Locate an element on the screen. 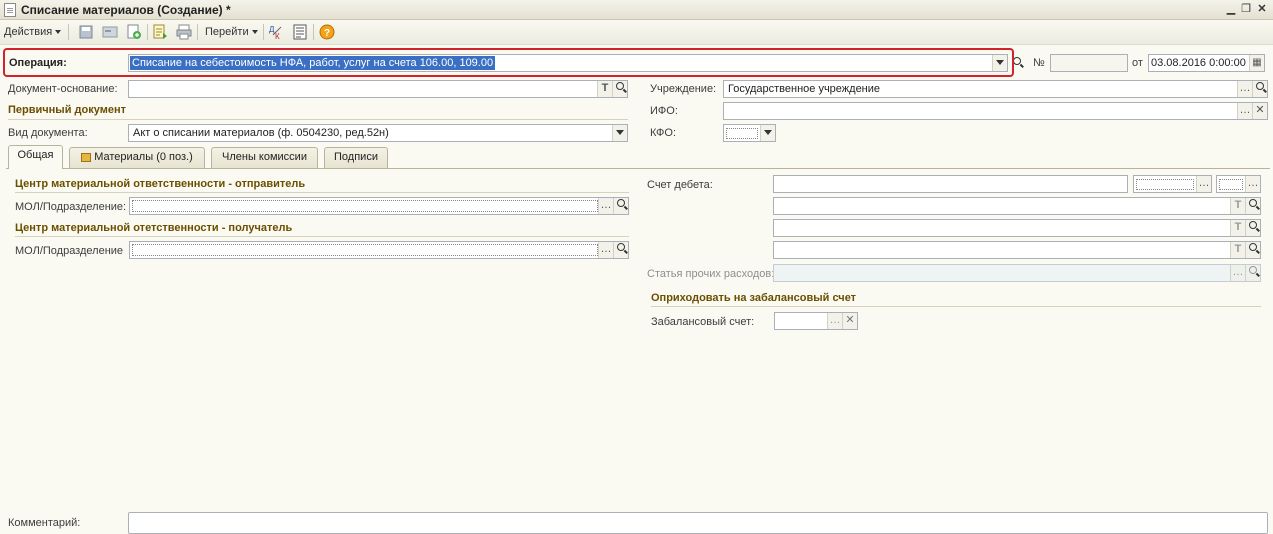  institution-value: Государственное учреждение is located at coordinates (804, 89).